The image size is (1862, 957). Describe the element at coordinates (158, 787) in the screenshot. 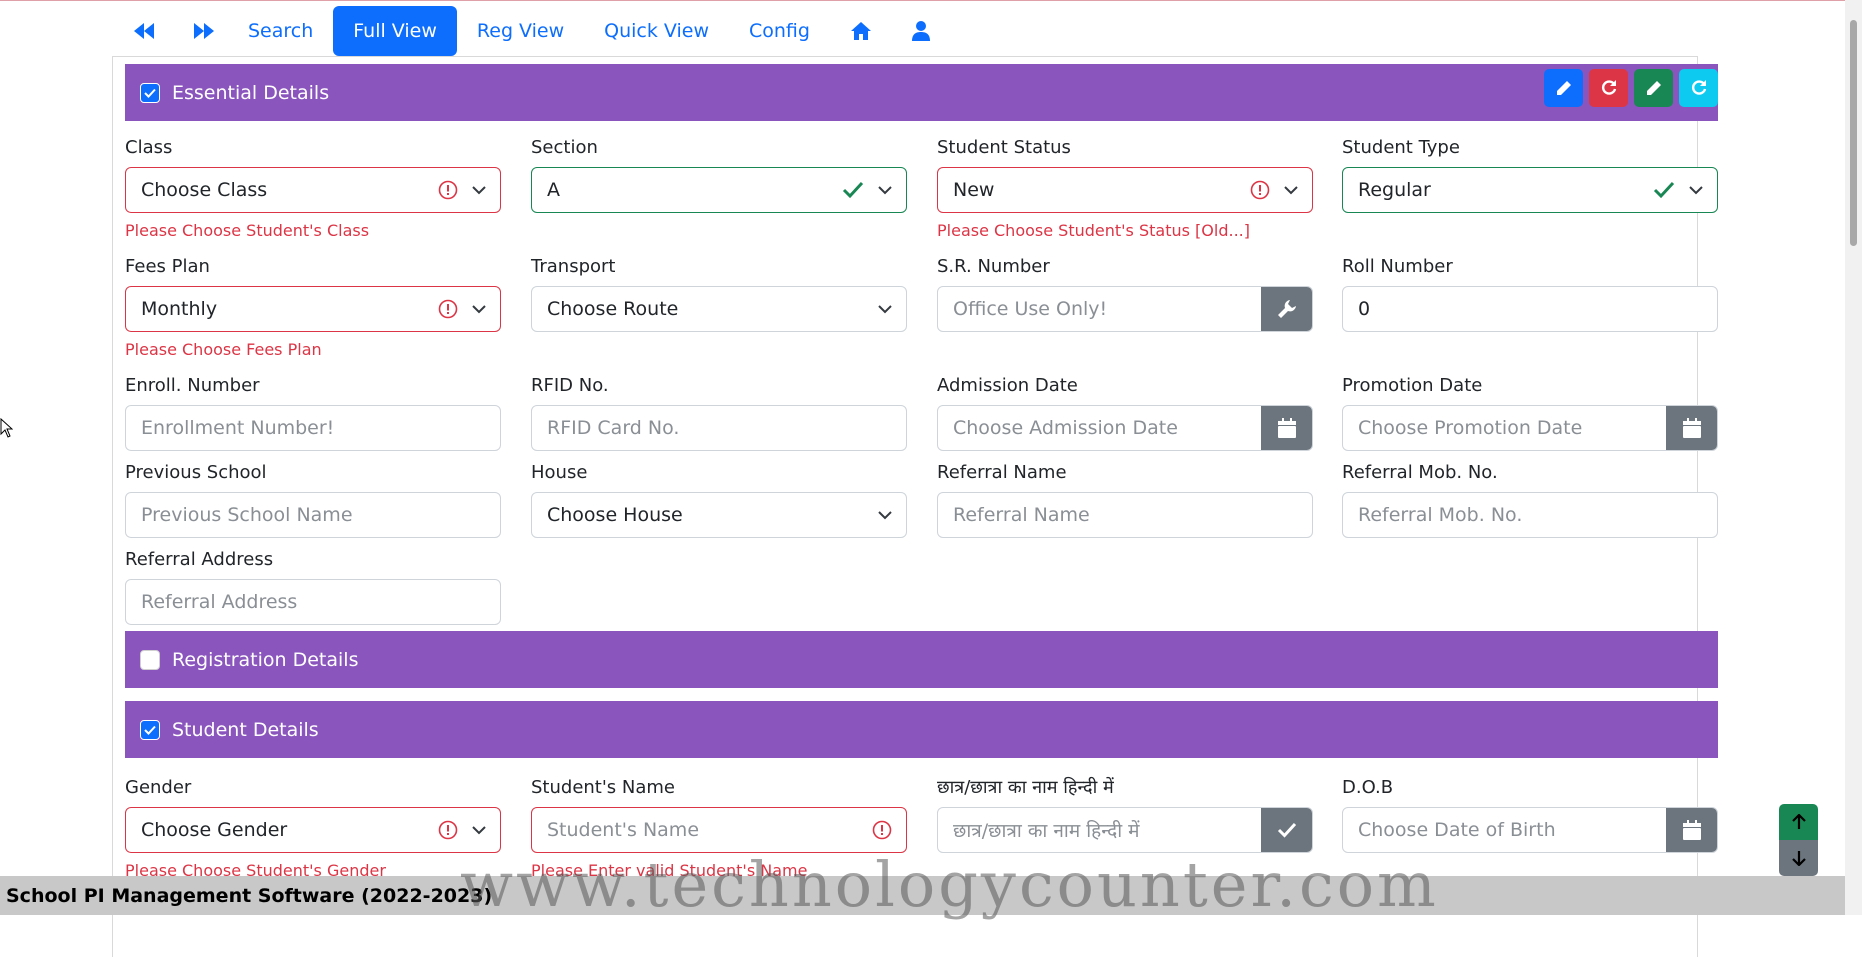

I see `gender-label: Gender` at that location.